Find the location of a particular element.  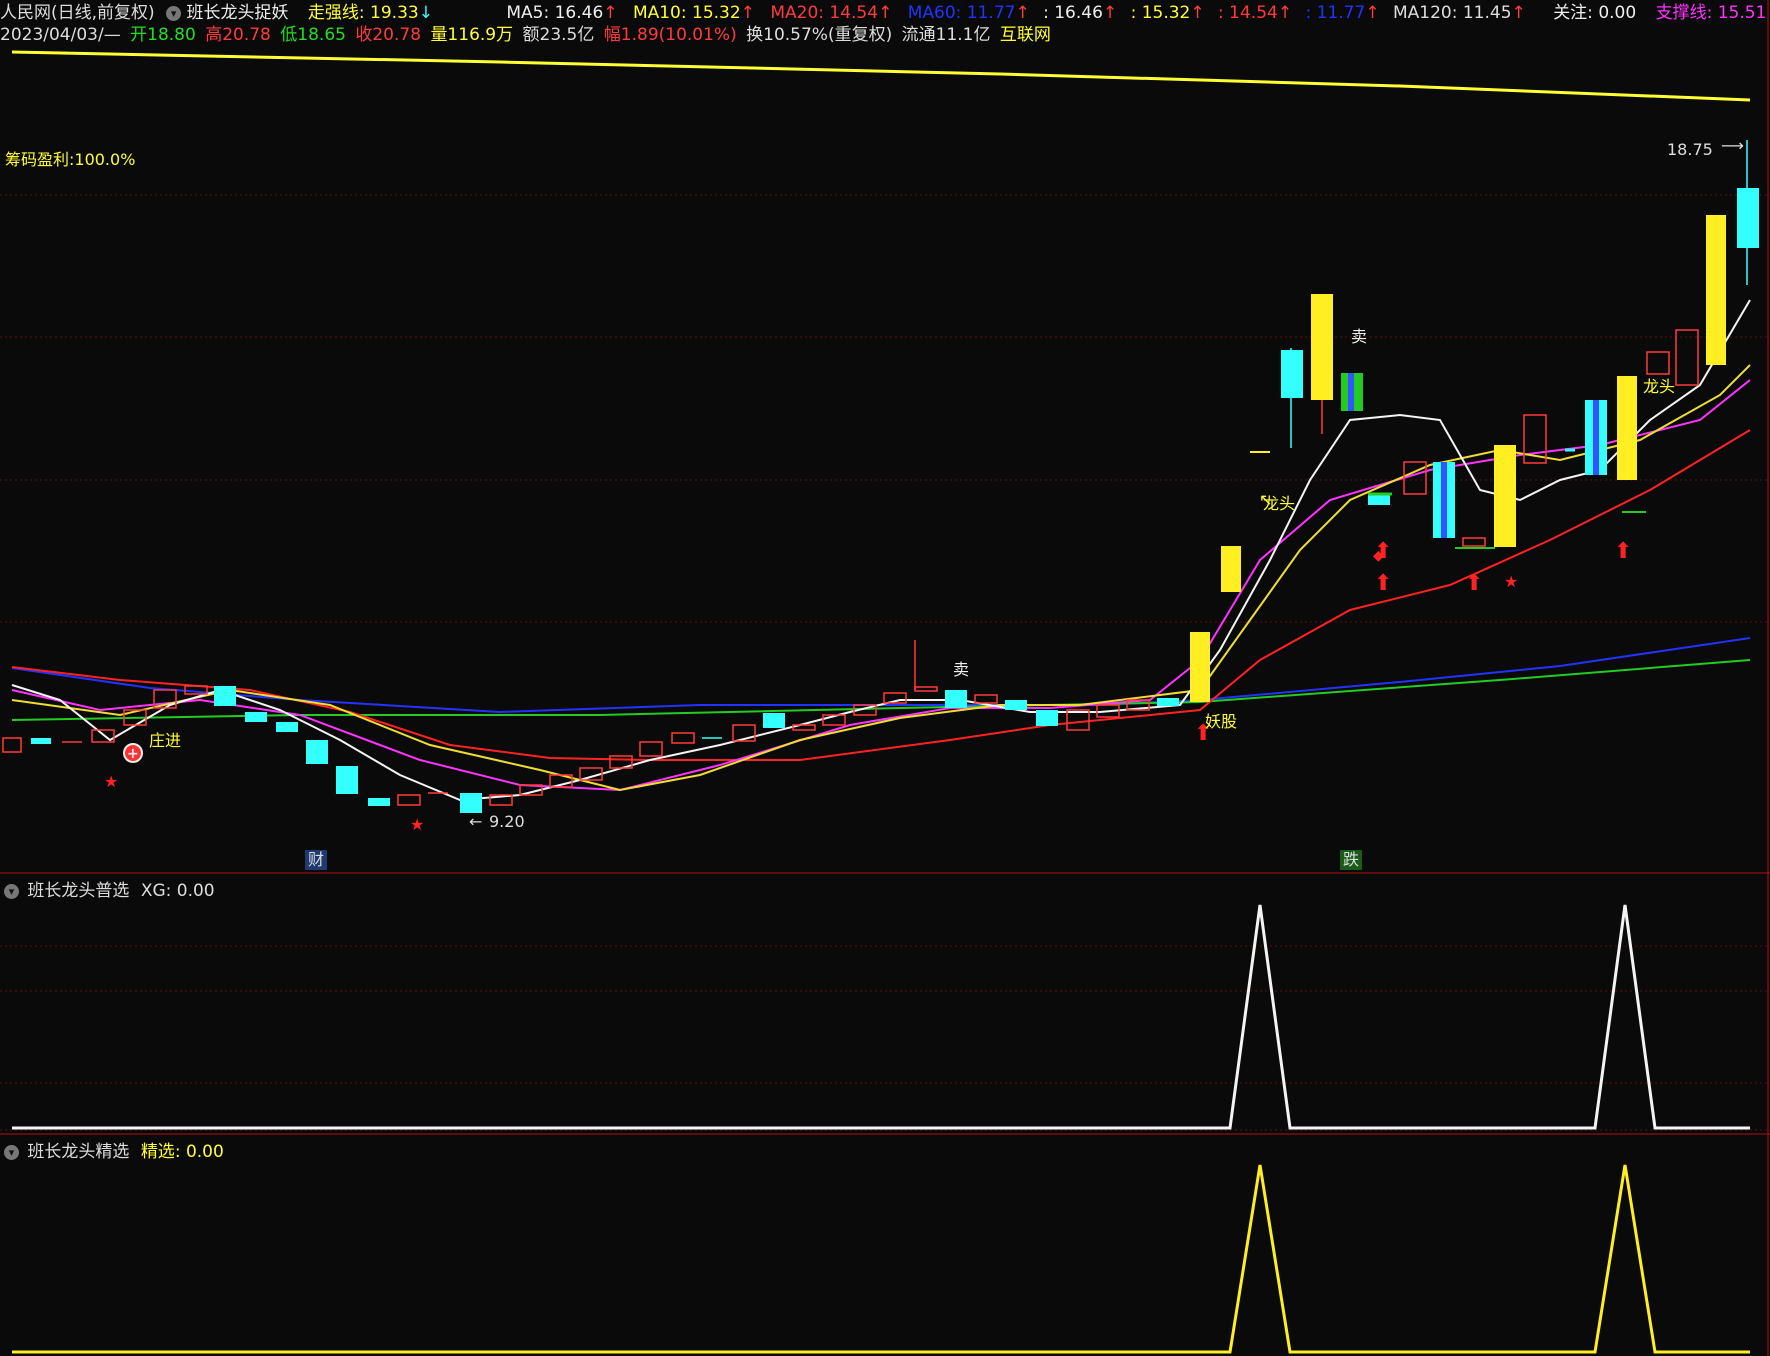

chip-profit-label: 筹码盈利:100.0% is located at coordinates (70, 159).